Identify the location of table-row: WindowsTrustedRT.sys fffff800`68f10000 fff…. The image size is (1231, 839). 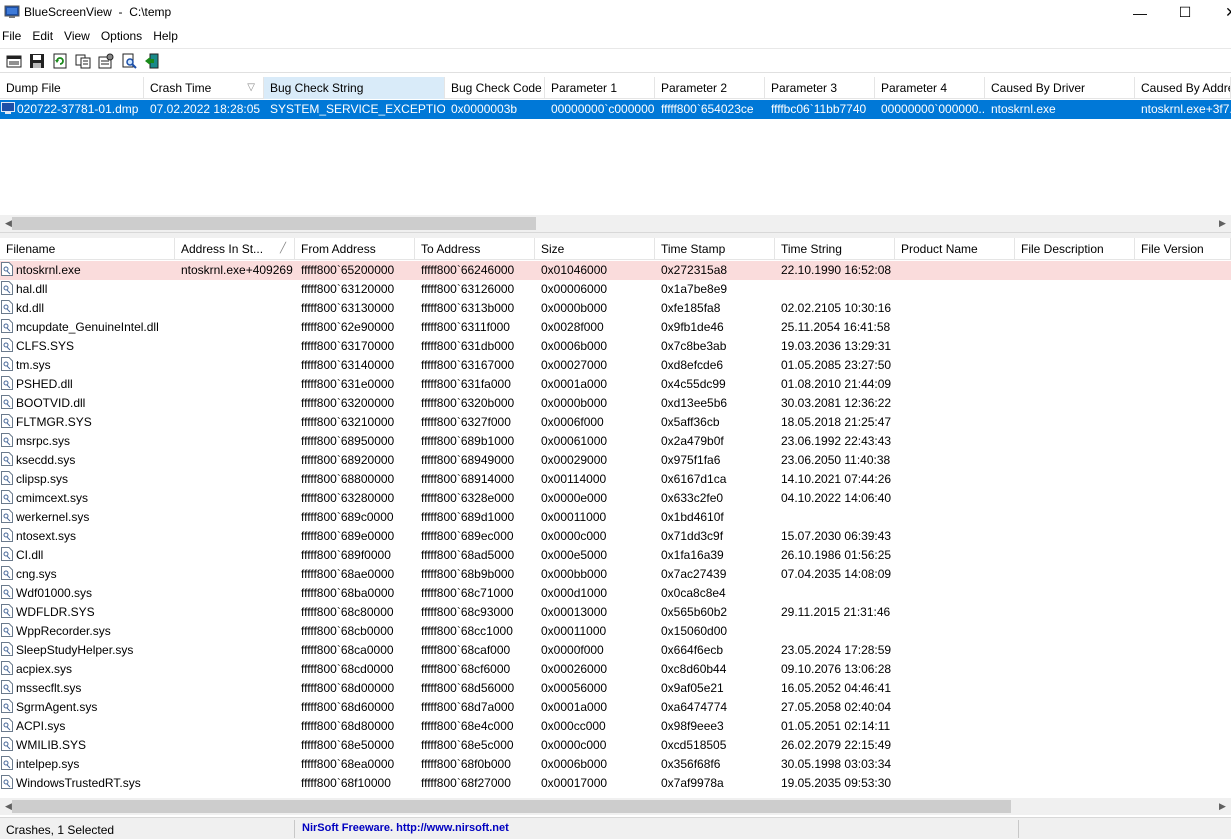
(615, 783).